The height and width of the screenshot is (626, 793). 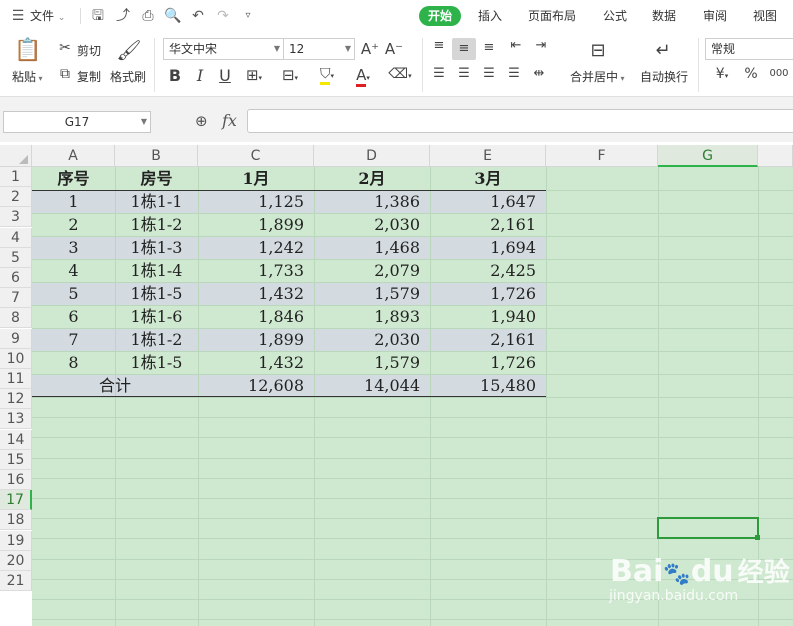 What do you see at coordinates (27, 51) in the screenshot?
I see `paste-icon: 📋` at bounding box center [27, 51].